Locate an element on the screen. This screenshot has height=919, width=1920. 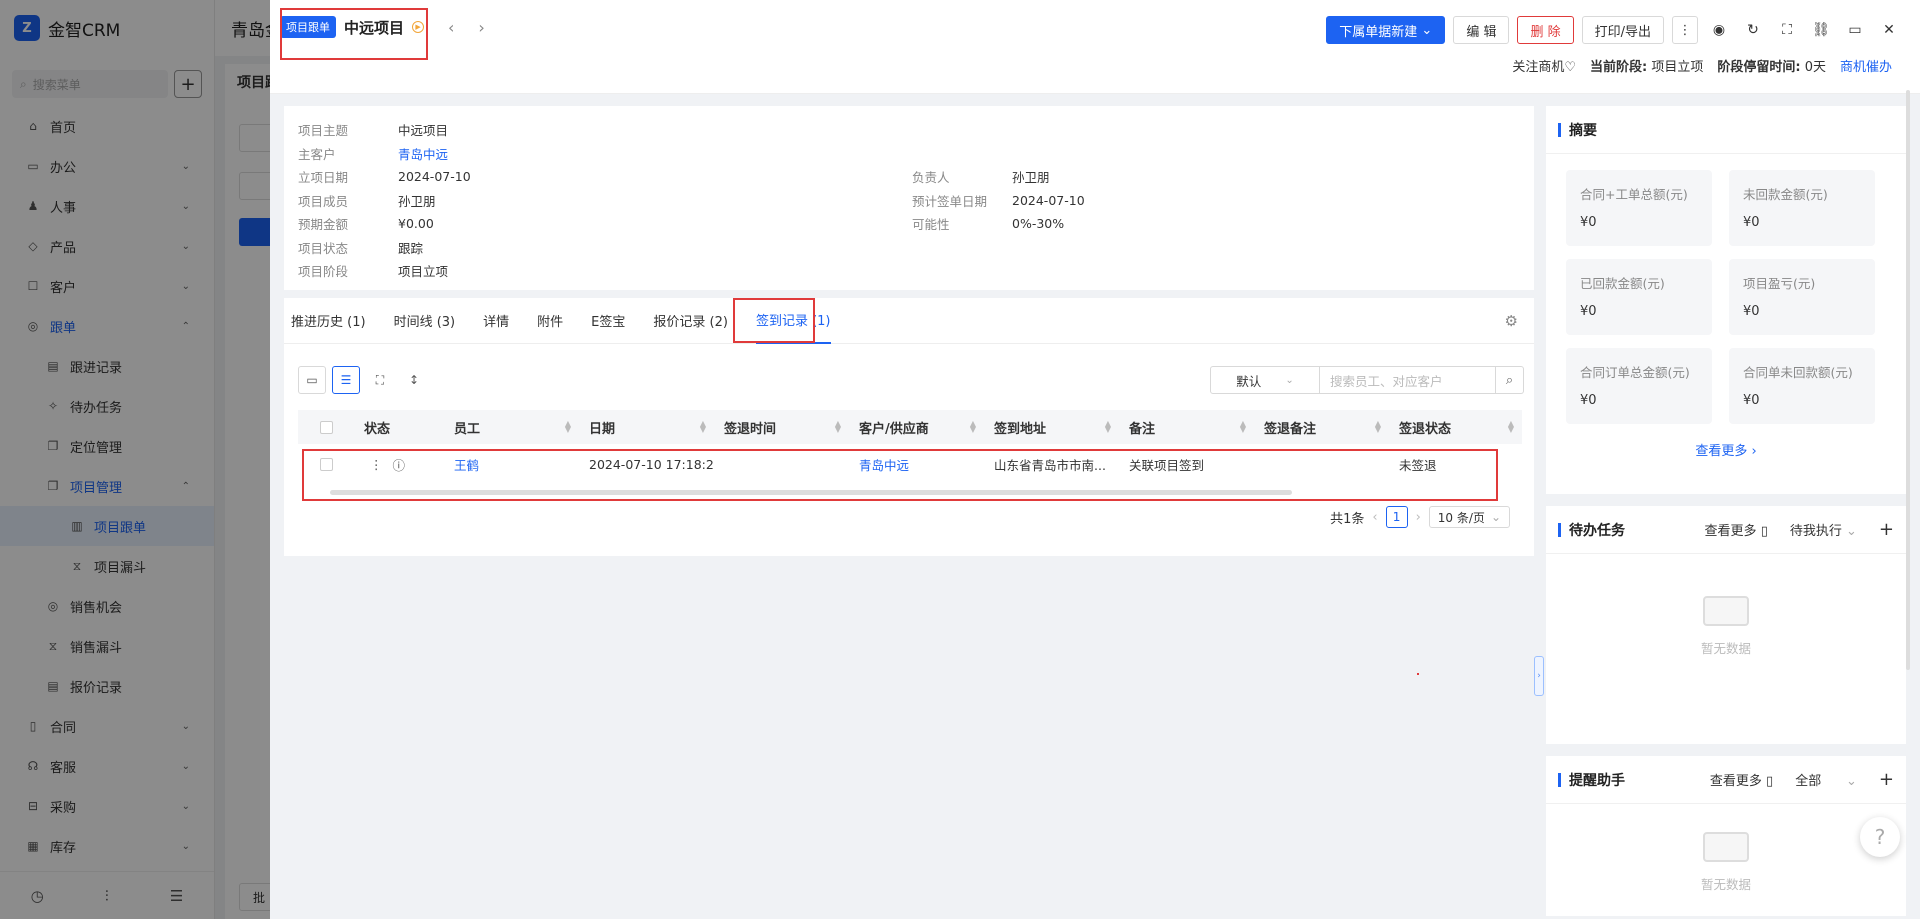
remind-link: 商机催办 is located at coordinates (1866, 65).